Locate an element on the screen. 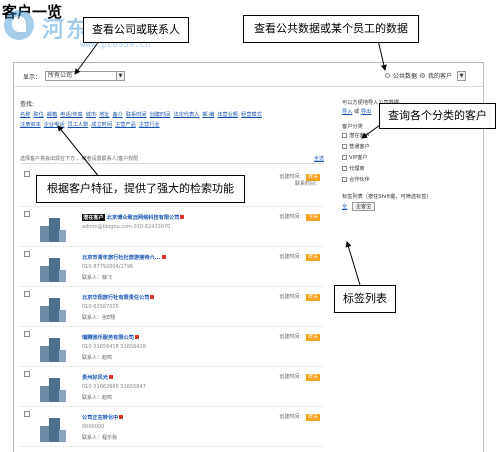 Image resolution: width=502 pixels, height=452 pixels. tag-all-link: 全 is located at coordinates (344, 207).